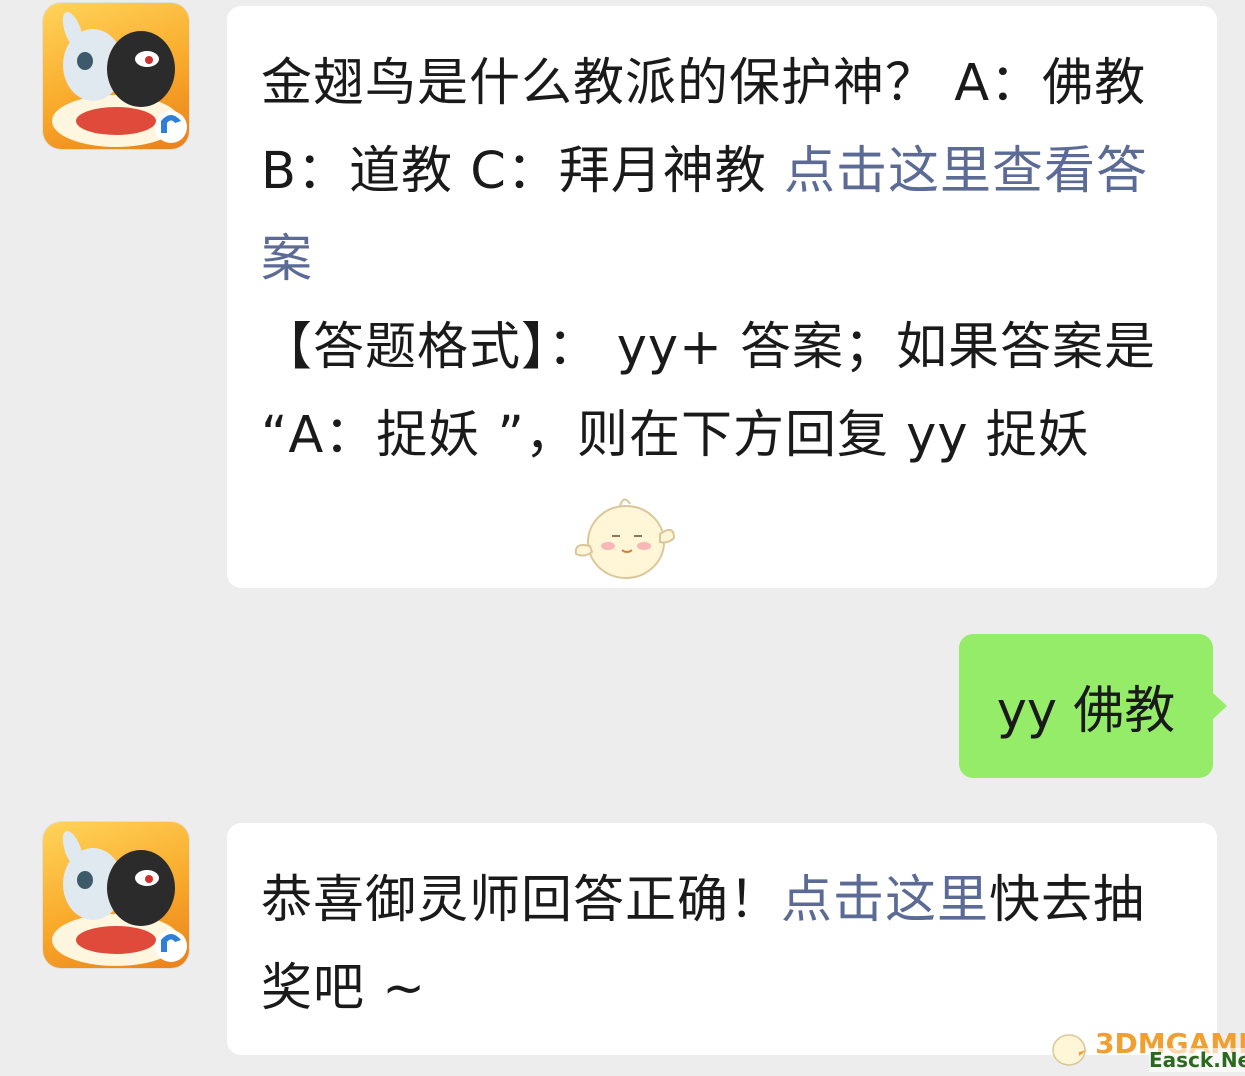 The image size is (1245, 1076). Describe the element at coordinates (1147, 1047) in the screenshot. I see `watermark: 3DMGAME Easck.Net` at that location.